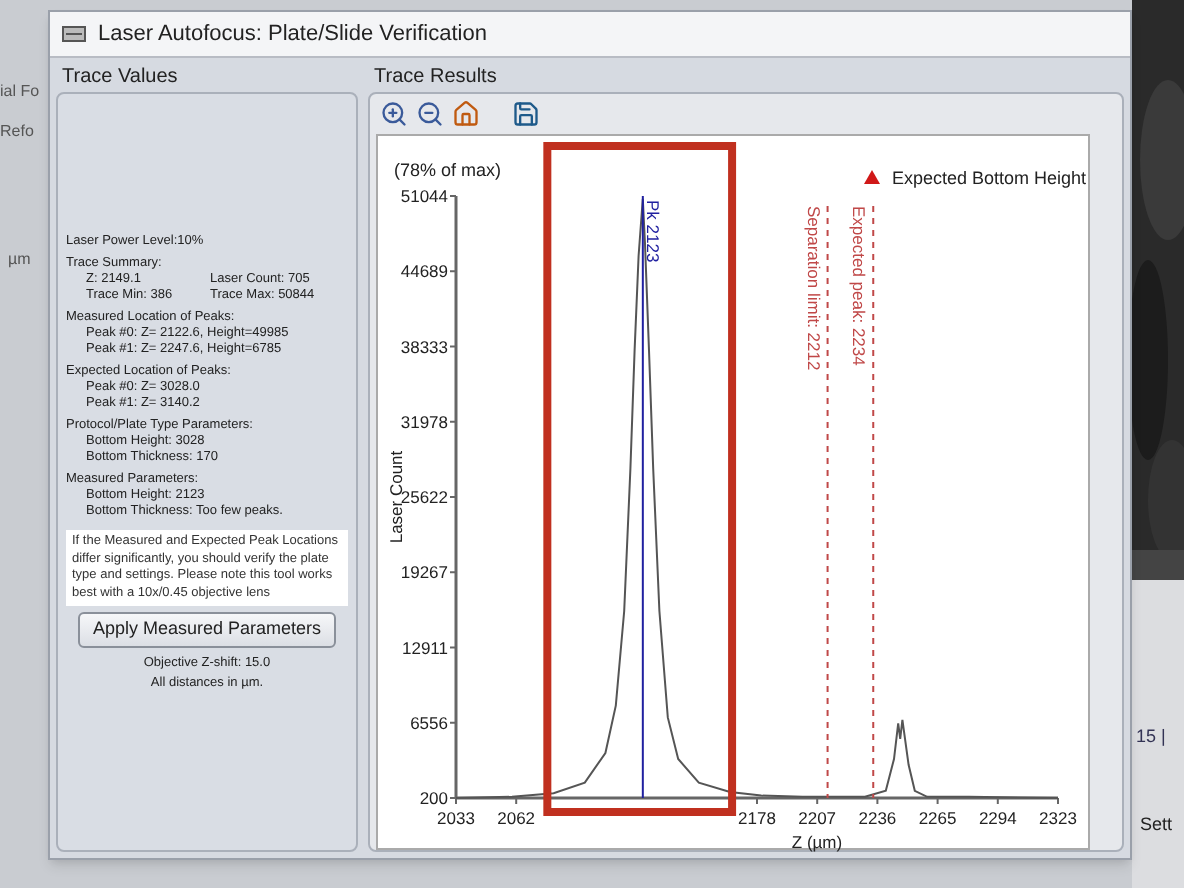 The image size is (1184, 888). I want to click on x-tick-label: 2323, so click(1058, 818).